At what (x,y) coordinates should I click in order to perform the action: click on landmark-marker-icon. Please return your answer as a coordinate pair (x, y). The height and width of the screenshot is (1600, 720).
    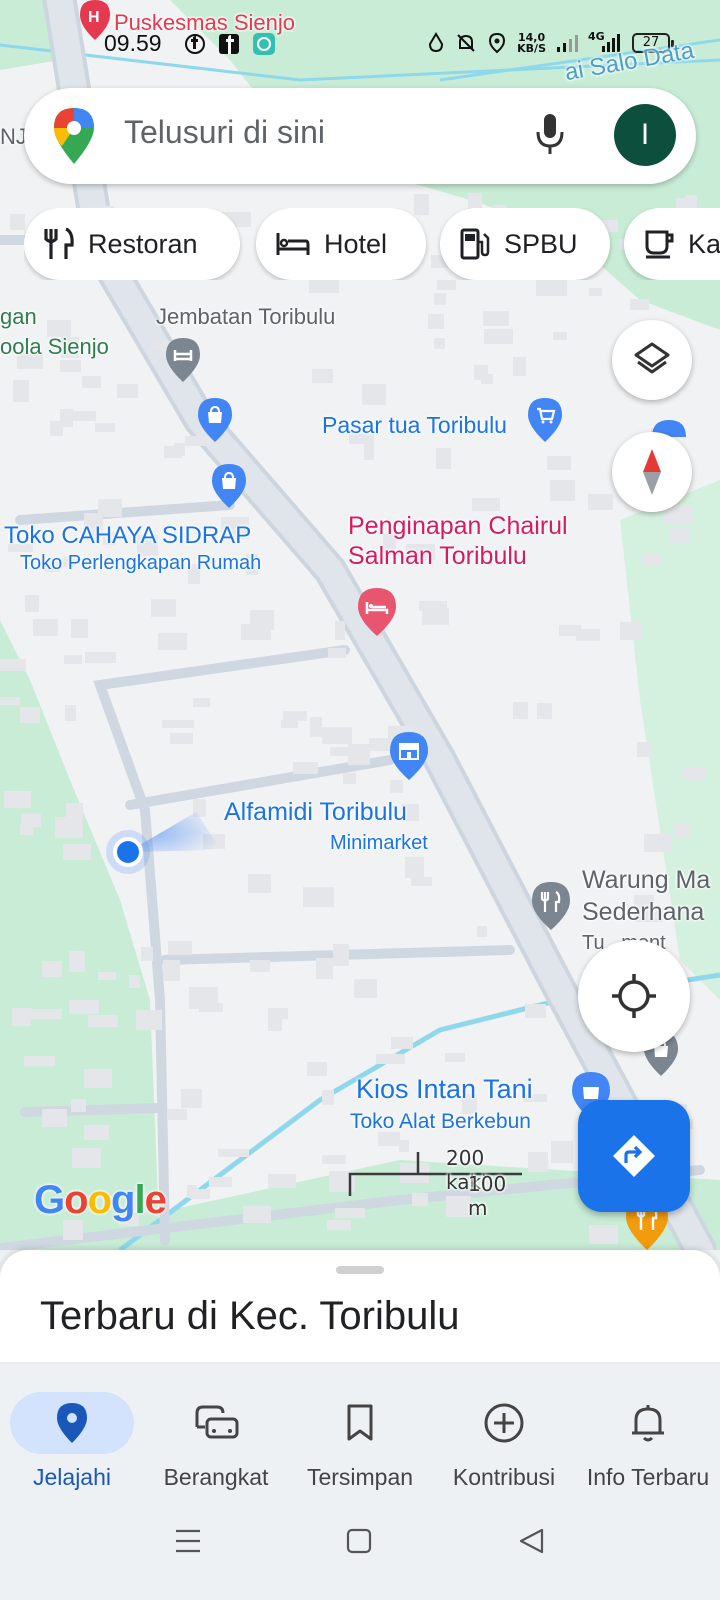
    Looking at the image, I should click on (183, 360).